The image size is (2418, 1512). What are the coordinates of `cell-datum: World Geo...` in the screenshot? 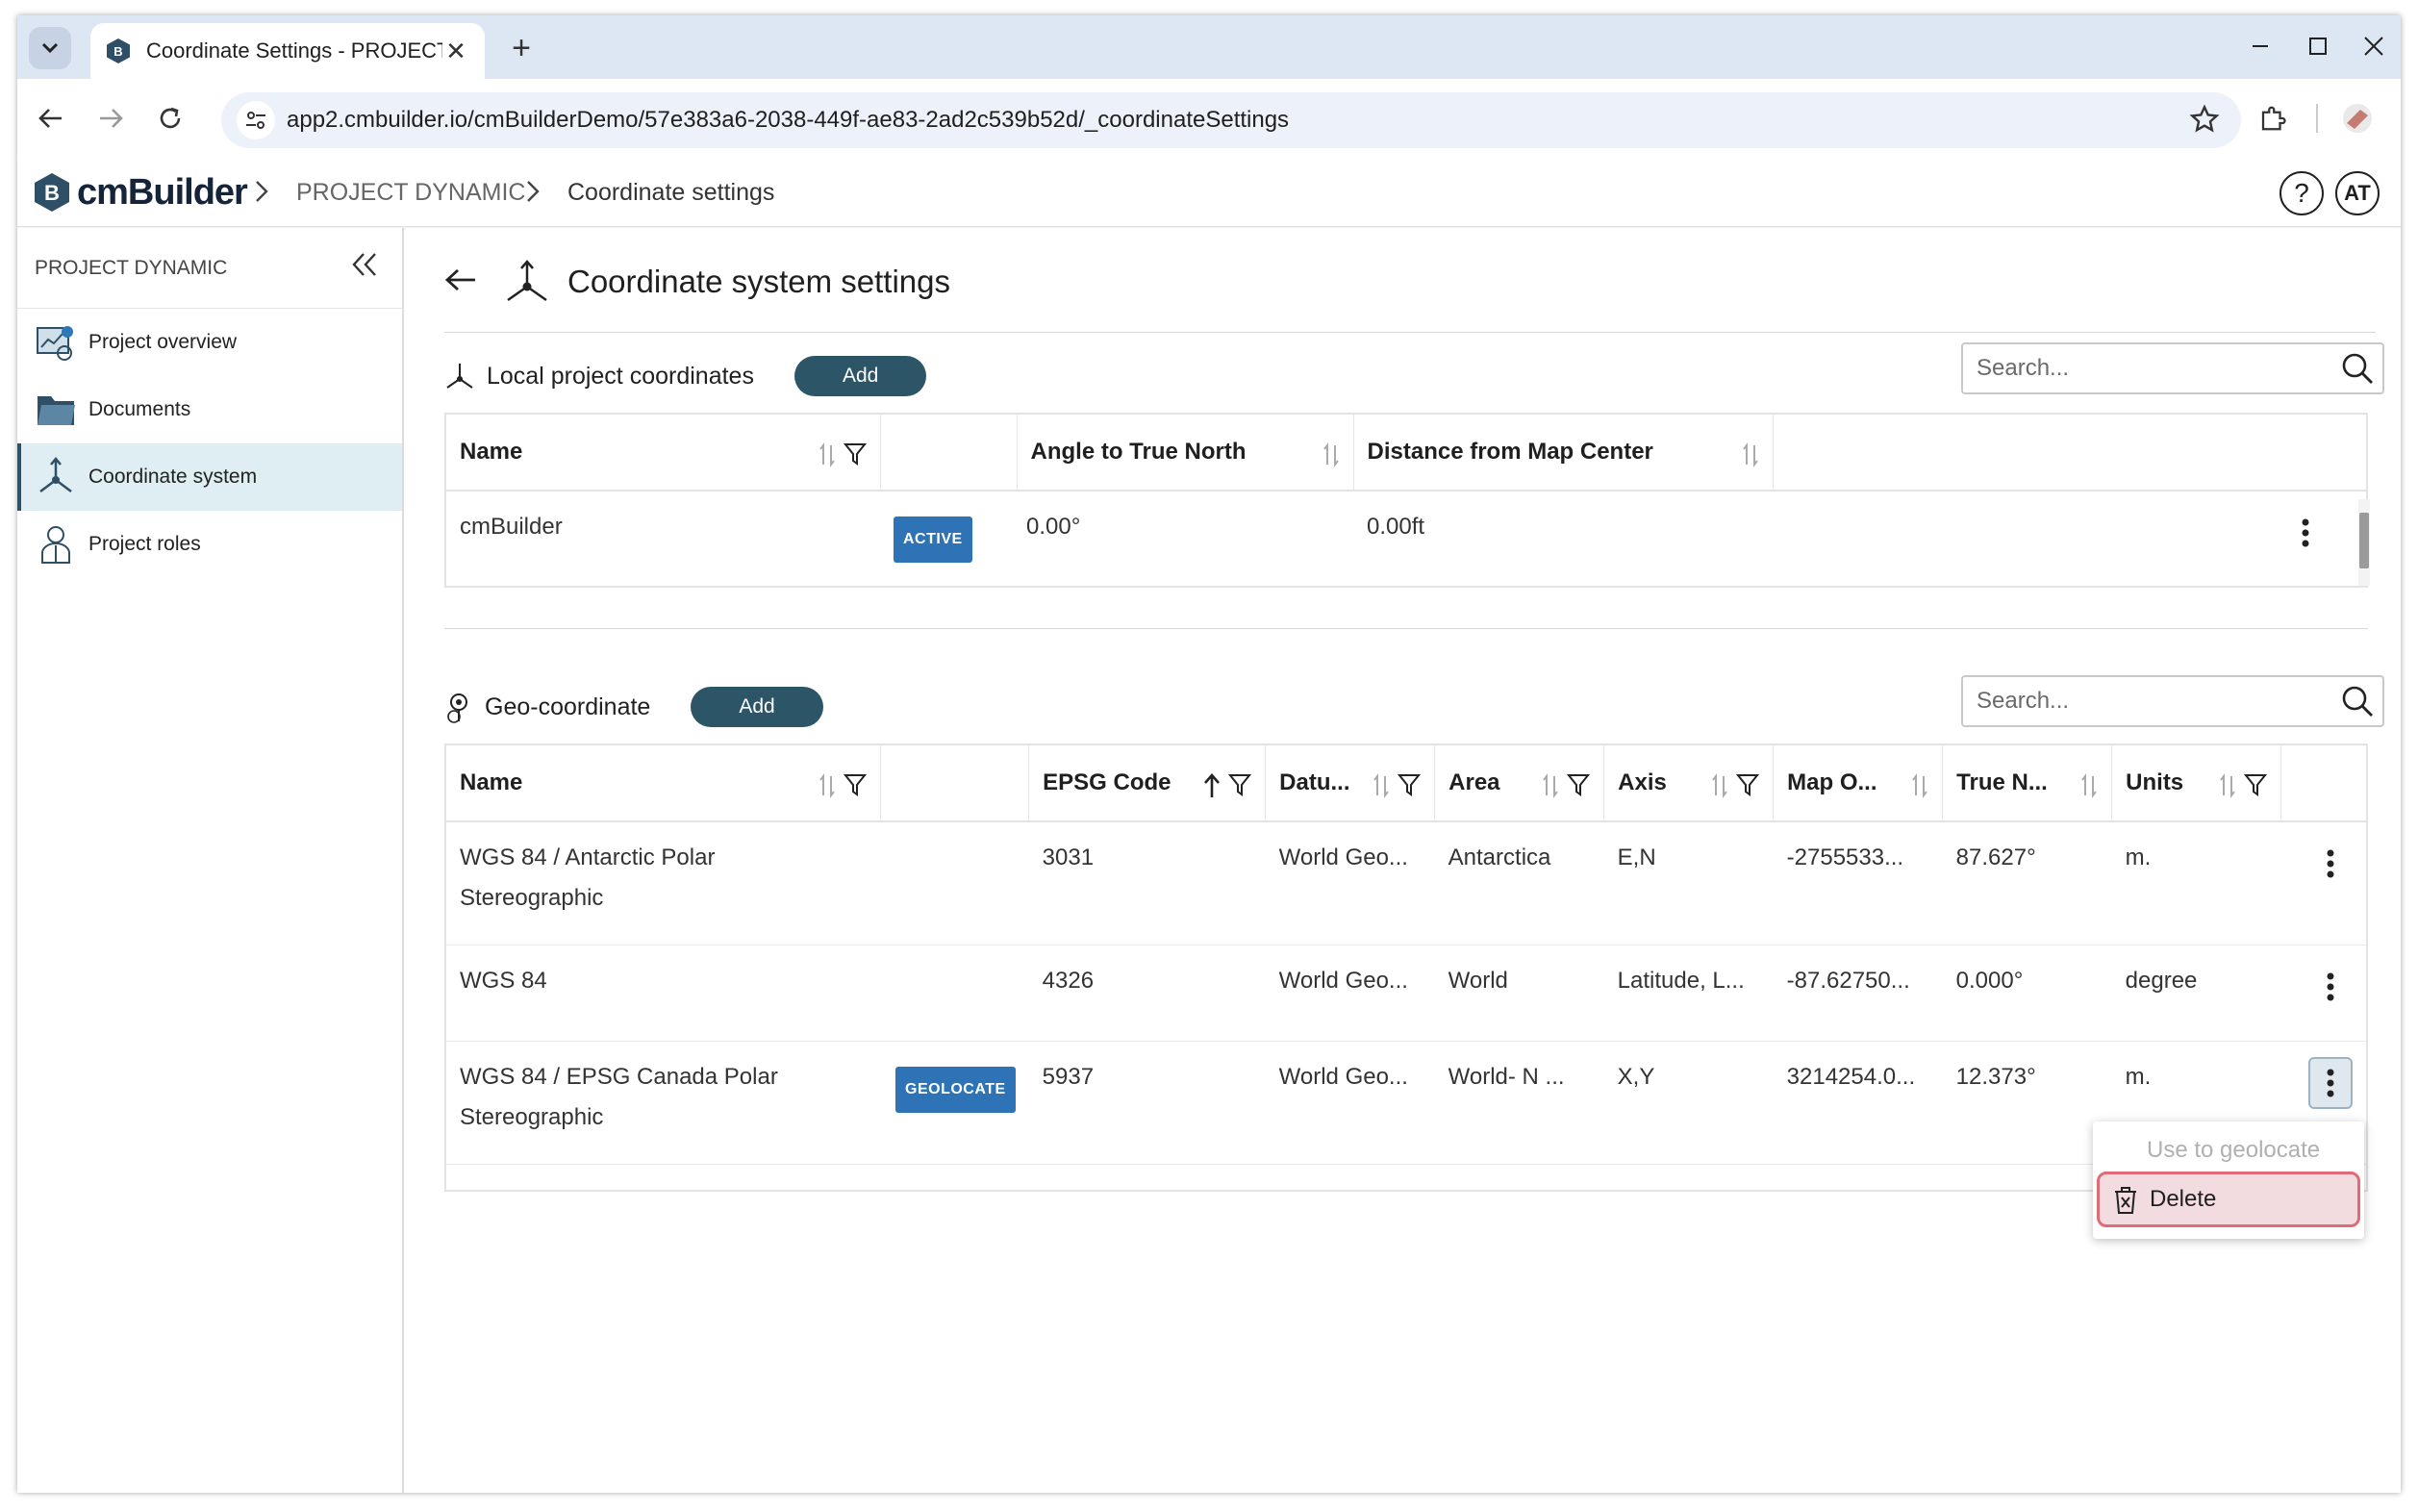 It's located at (1350, 1103).